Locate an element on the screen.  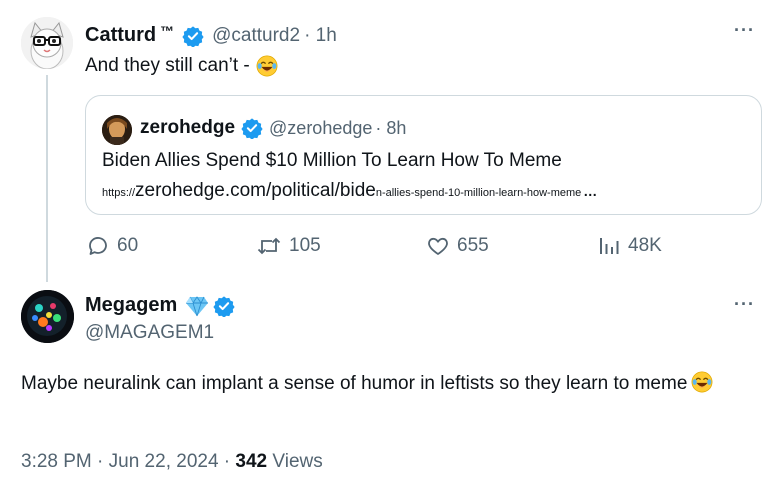
tweet2-author: Megagem is located at coordinates (160, 305).